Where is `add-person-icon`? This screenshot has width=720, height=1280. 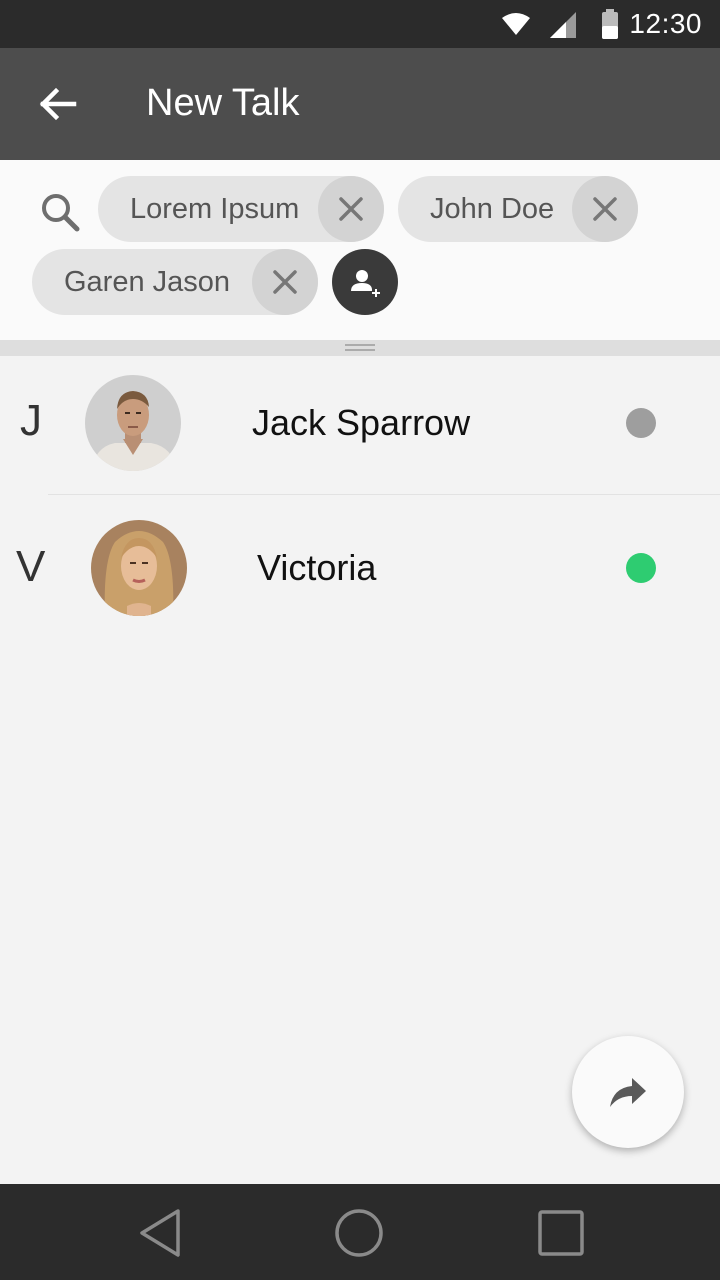
add-person-icon is located at coordinates (365, 283).